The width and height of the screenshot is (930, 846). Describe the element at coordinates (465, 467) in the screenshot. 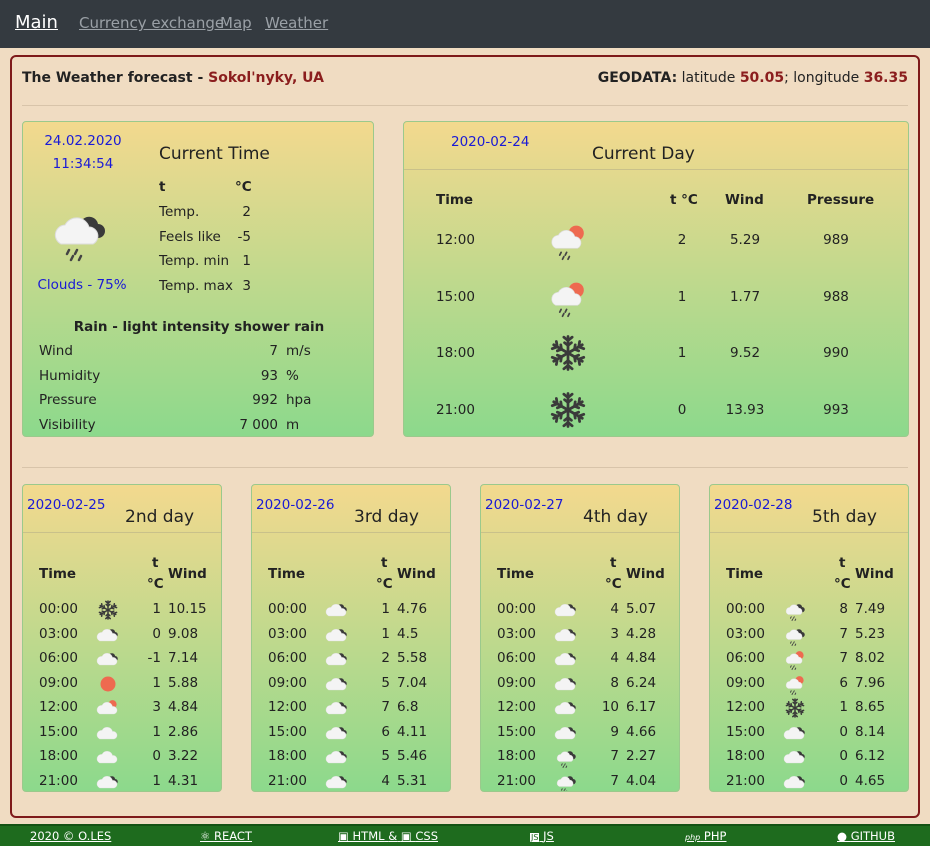

I see `divider` at that location.